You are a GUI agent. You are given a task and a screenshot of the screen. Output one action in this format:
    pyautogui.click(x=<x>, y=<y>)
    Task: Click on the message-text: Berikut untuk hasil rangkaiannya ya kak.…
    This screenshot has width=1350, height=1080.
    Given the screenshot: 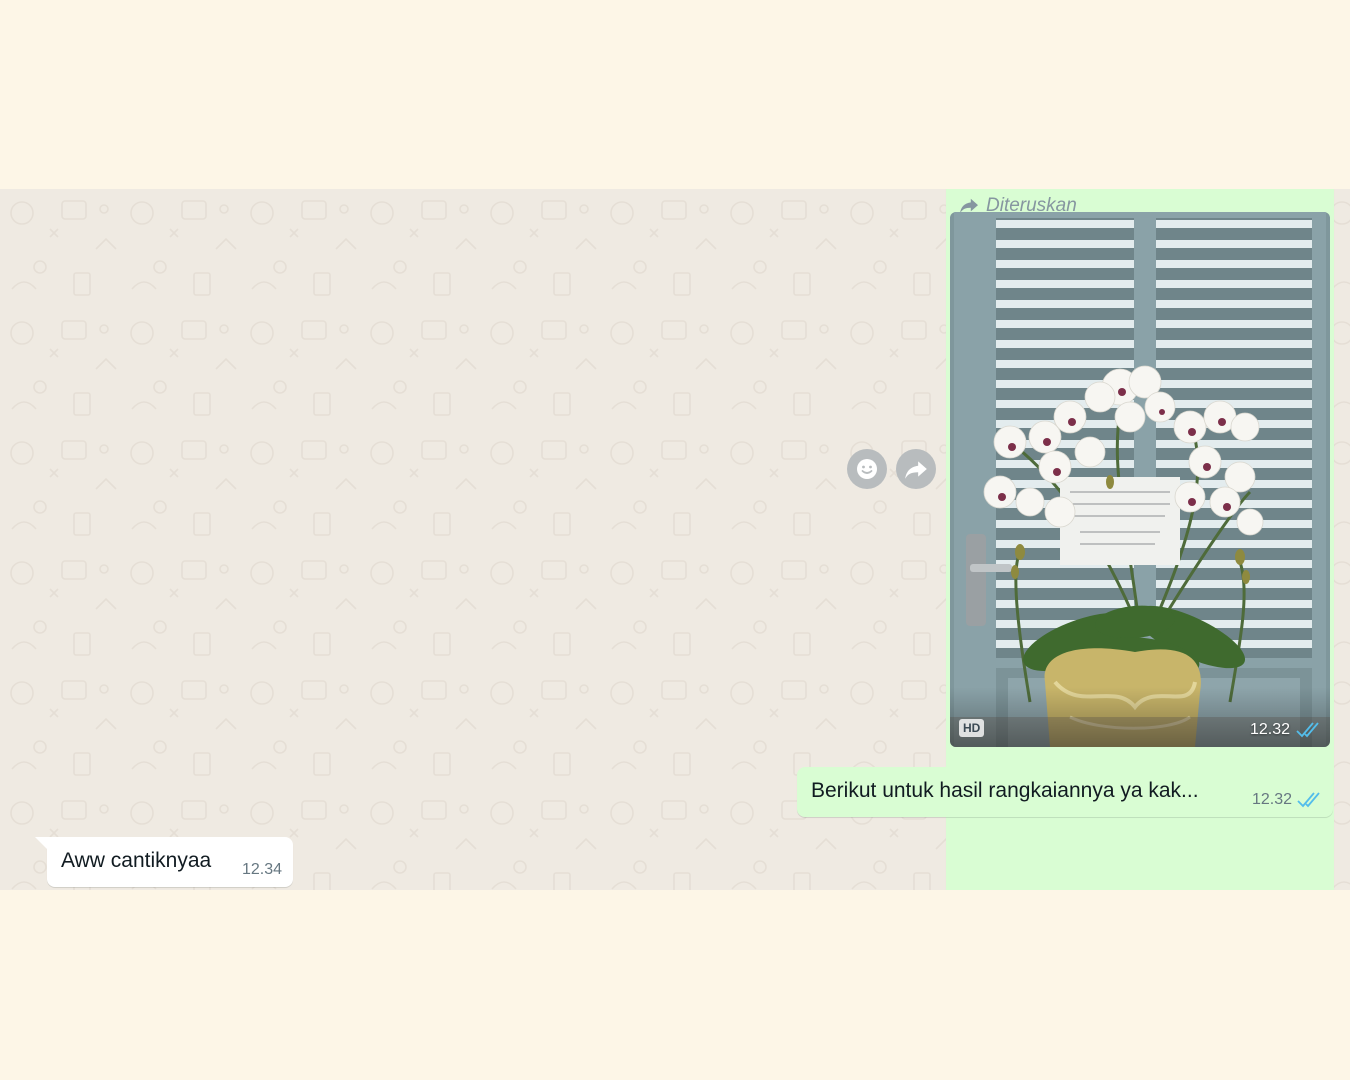 What is the action you would take?
    pyautogui.click(x=1005, y=790)
    